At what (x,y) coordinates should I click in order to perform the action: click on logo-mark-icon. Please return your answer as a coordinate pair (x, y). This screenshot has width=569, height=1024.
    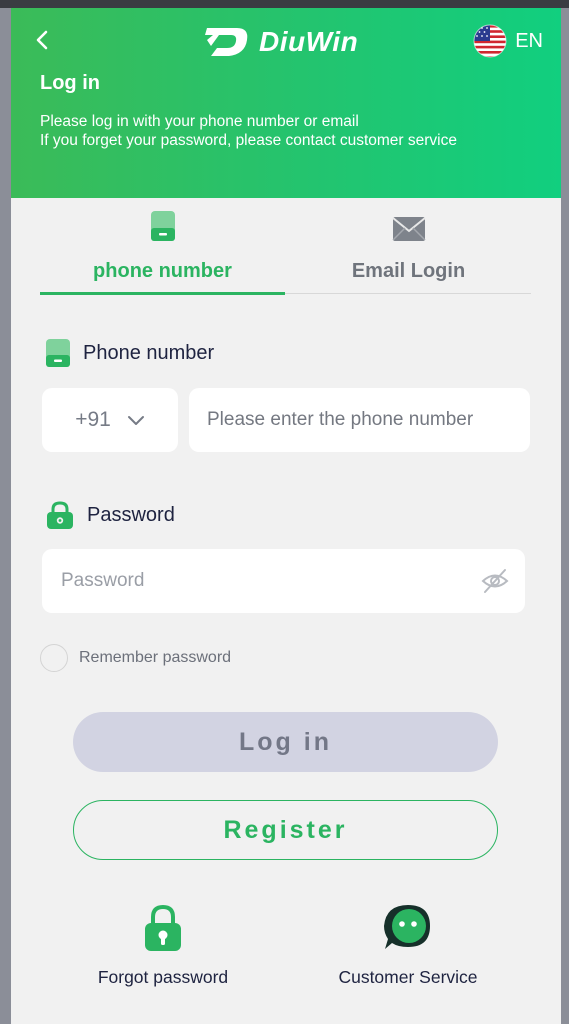
    Looking at the image, I should click on (226, 42).